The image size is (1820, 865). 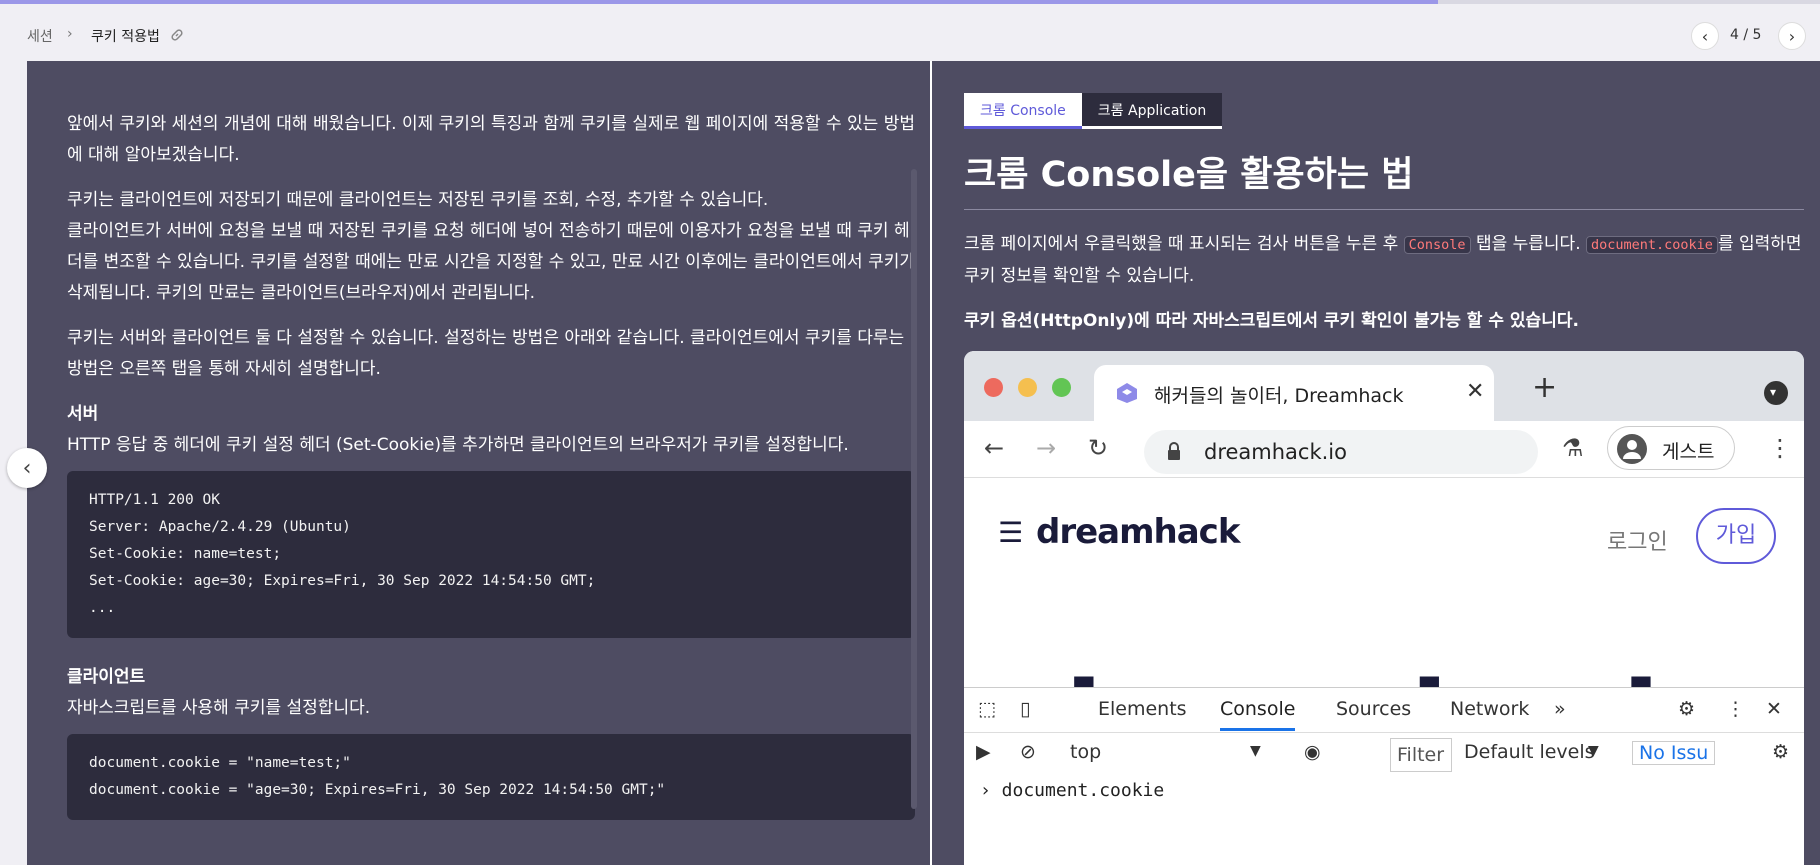 I want to click on client-heading: 클라이언트, so click(x=106, y=677).